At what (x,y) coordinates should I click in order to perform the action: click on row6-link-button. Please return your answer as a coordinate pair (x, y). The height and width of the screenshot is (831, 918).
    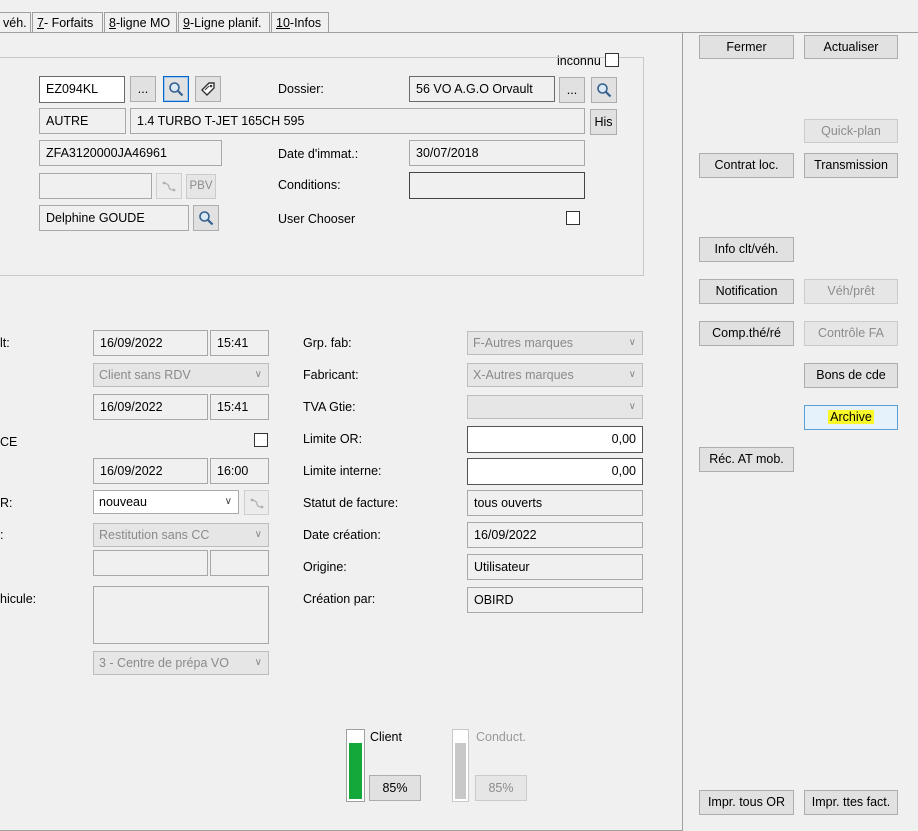
    Looking at the image, I should click on (256, 502).